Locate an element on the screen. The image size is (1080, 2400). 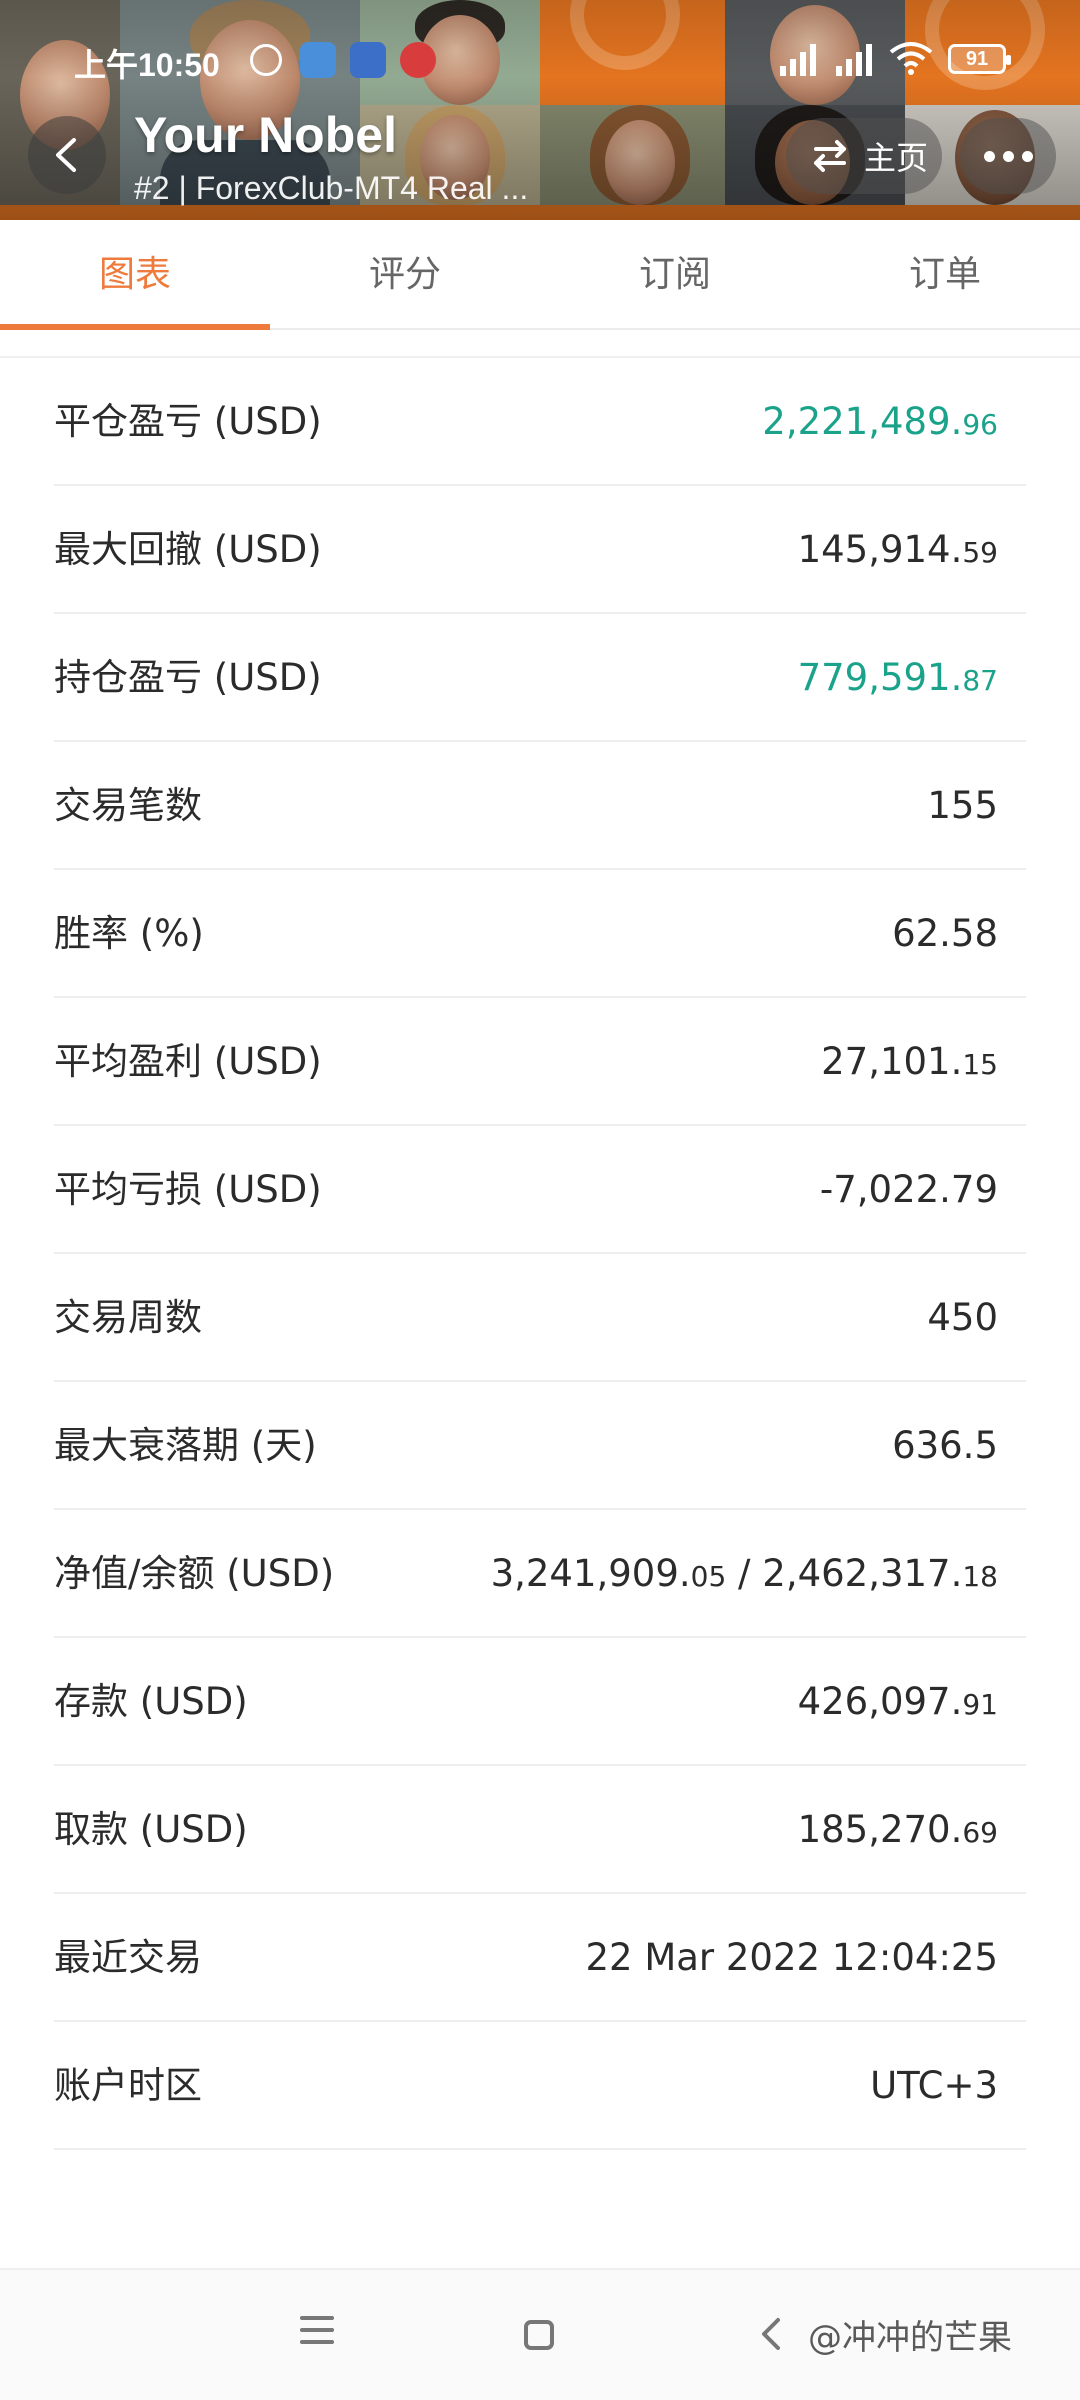
stat-label: 最大回撤 (USD) is located at coordinates (188, 549).